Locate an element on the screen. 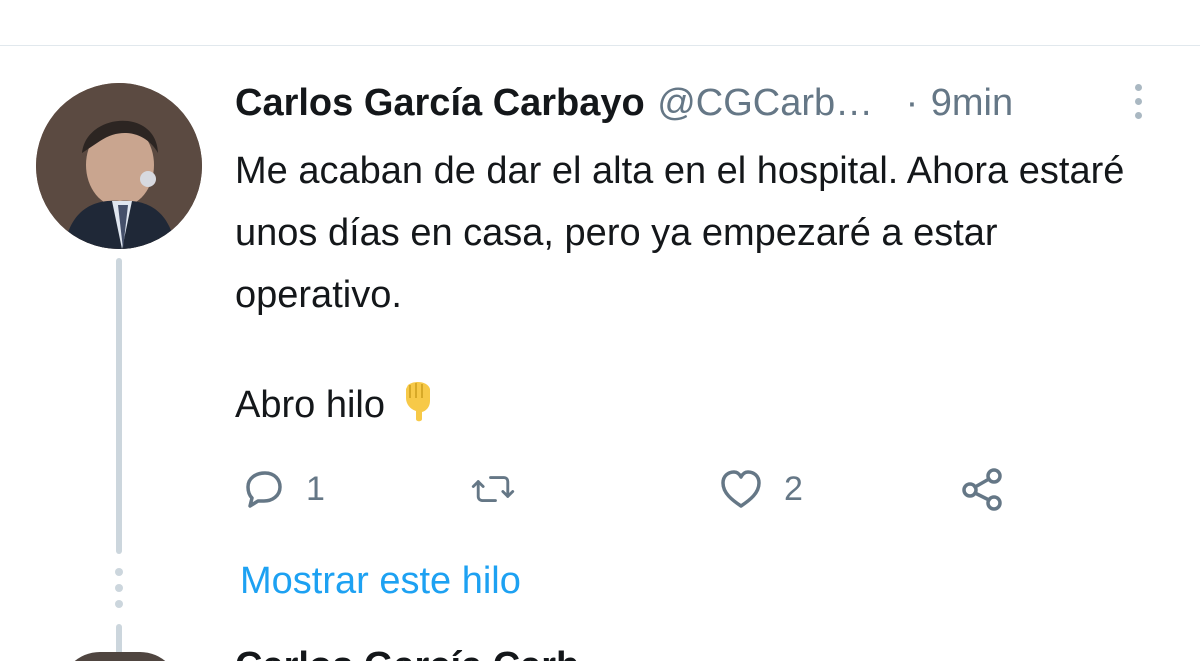  pointing-down-emoji is located at coordinates (419, 400).